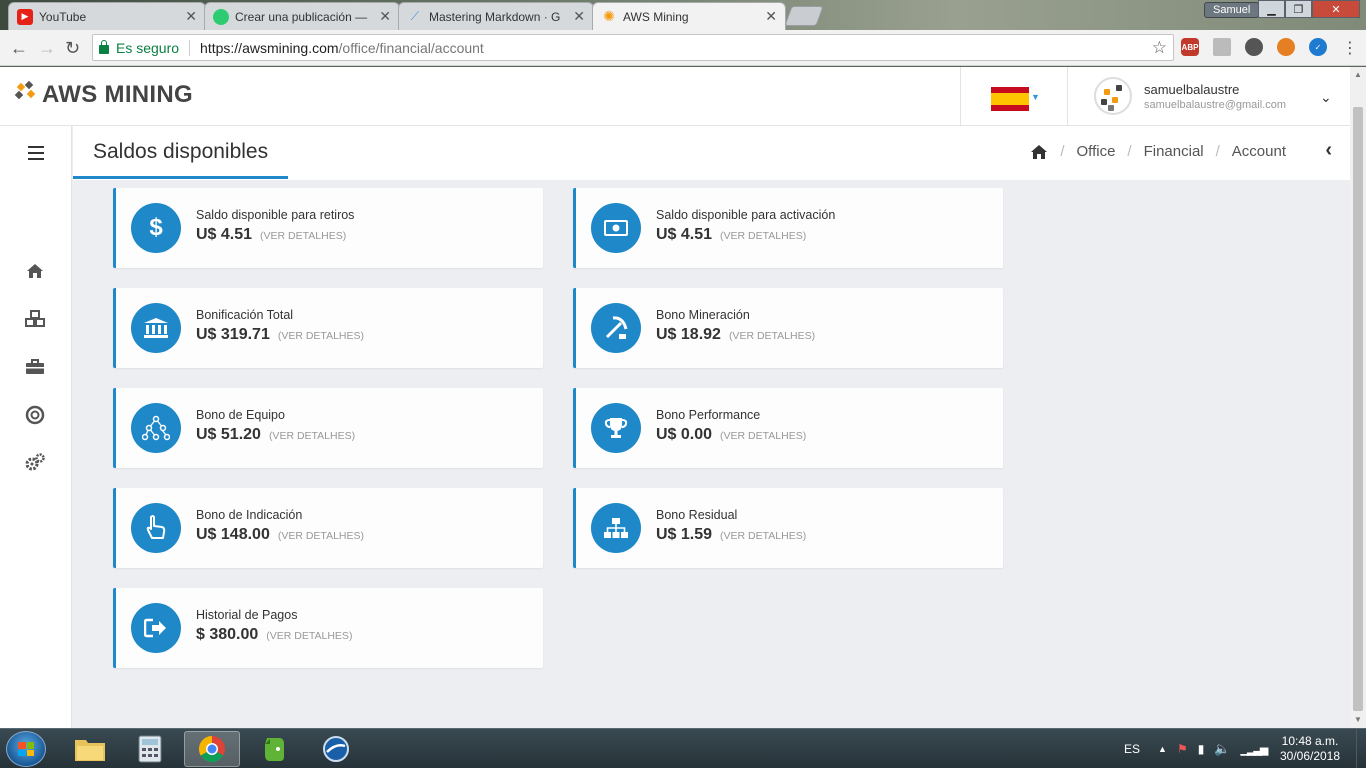  I want to click on tab-mastering-markdown: ⟋ Mastering Markdown · G ✕, so click(496, 16).